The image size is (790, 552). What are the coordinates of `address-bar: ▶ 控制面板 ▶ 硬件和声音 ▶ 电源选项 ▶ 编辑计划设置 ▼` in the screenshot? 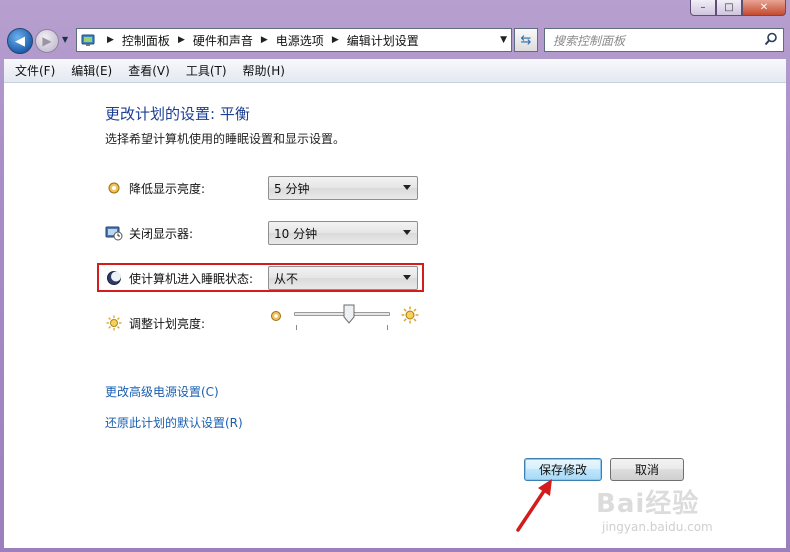 It's located at (294, 40).